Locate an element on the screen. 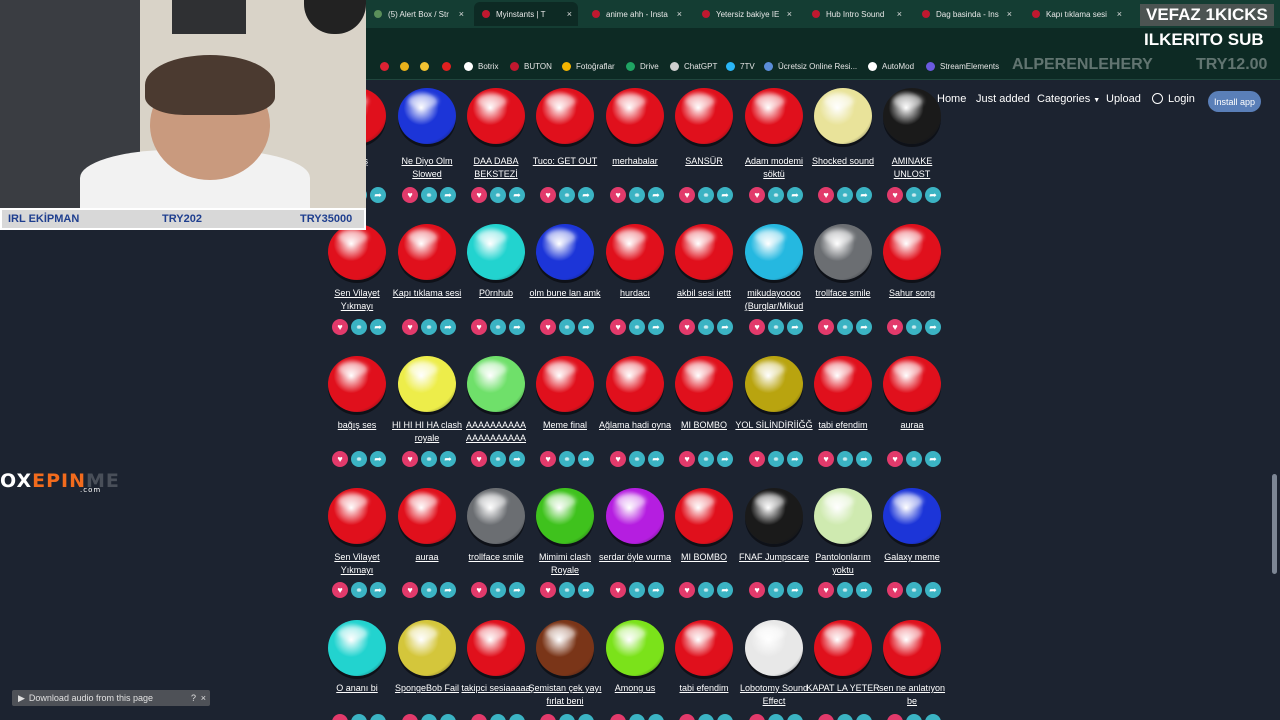 The height and width of the screenshot is (720, 1280). sound-title-link: MI BOMBO is located at coordinates (704, 425).